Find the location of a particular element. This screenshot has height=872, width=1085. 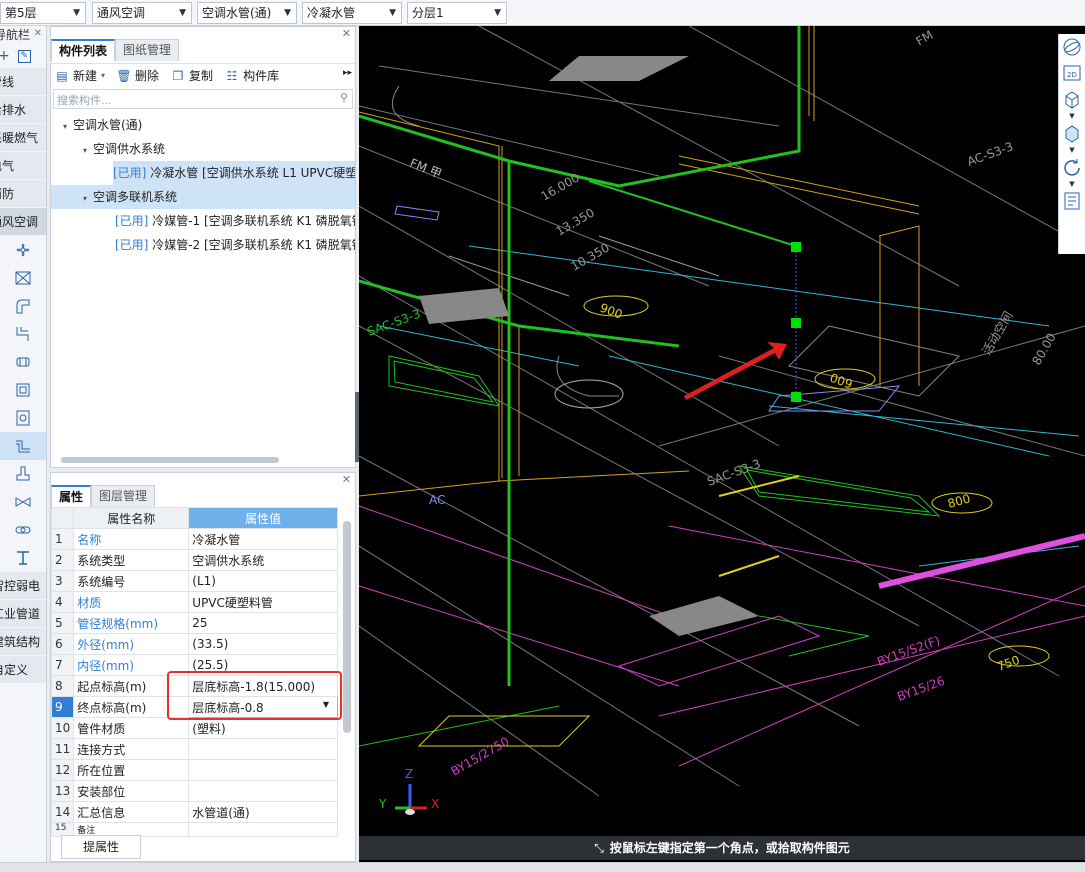

type-select: 冷凝水管 ▼ is located at coordinates (352, 13).